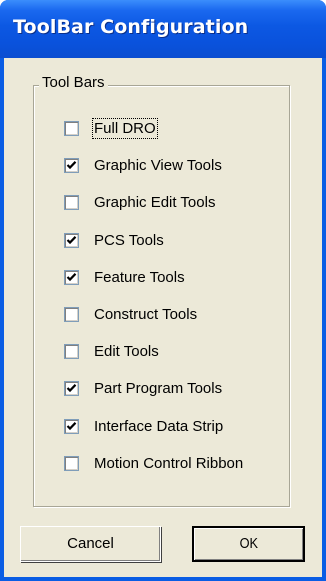 The image size is (326, 581). What do you see at coordinates (146, 314) in the screenshot?
I see `checkbox-label: Construct Tools` at bounding box center [146, 314].